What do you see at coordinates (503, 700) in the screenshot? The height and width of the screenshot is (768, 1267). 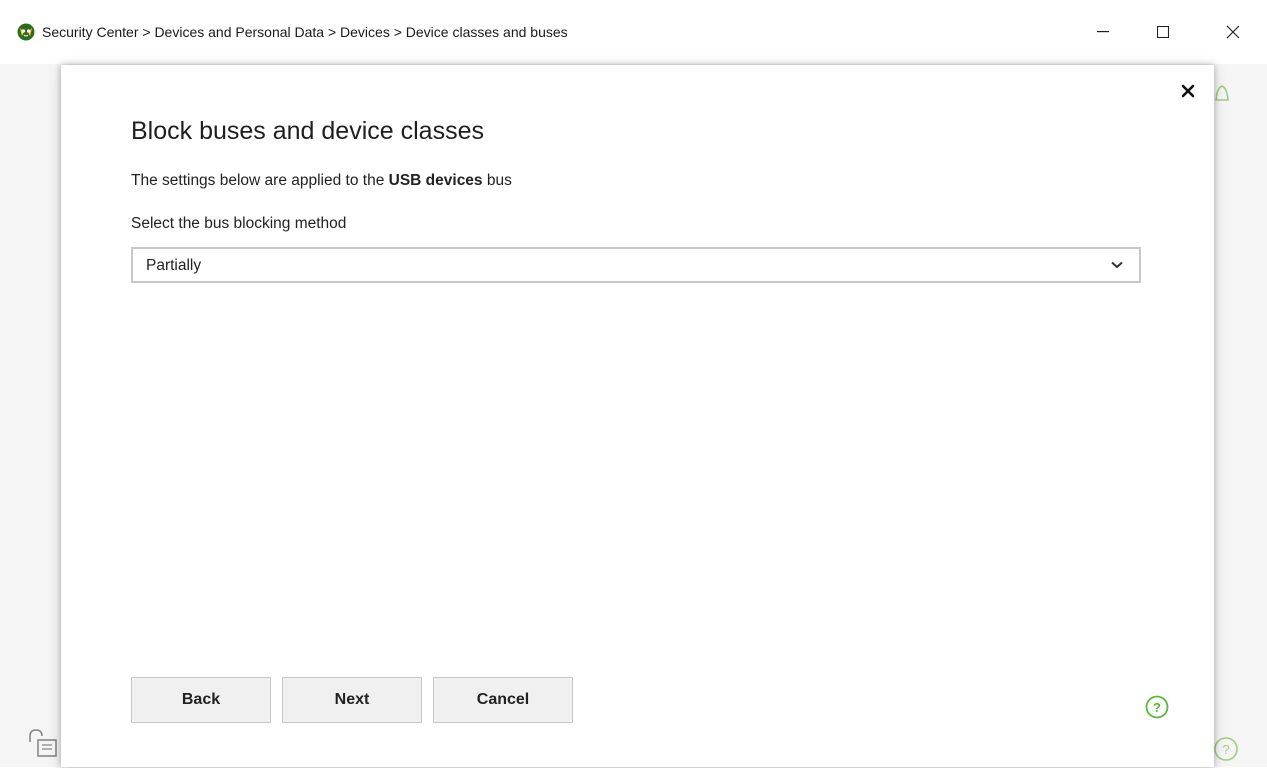 I see `cancel-button: Cancel` at bounding box center [503, 700].